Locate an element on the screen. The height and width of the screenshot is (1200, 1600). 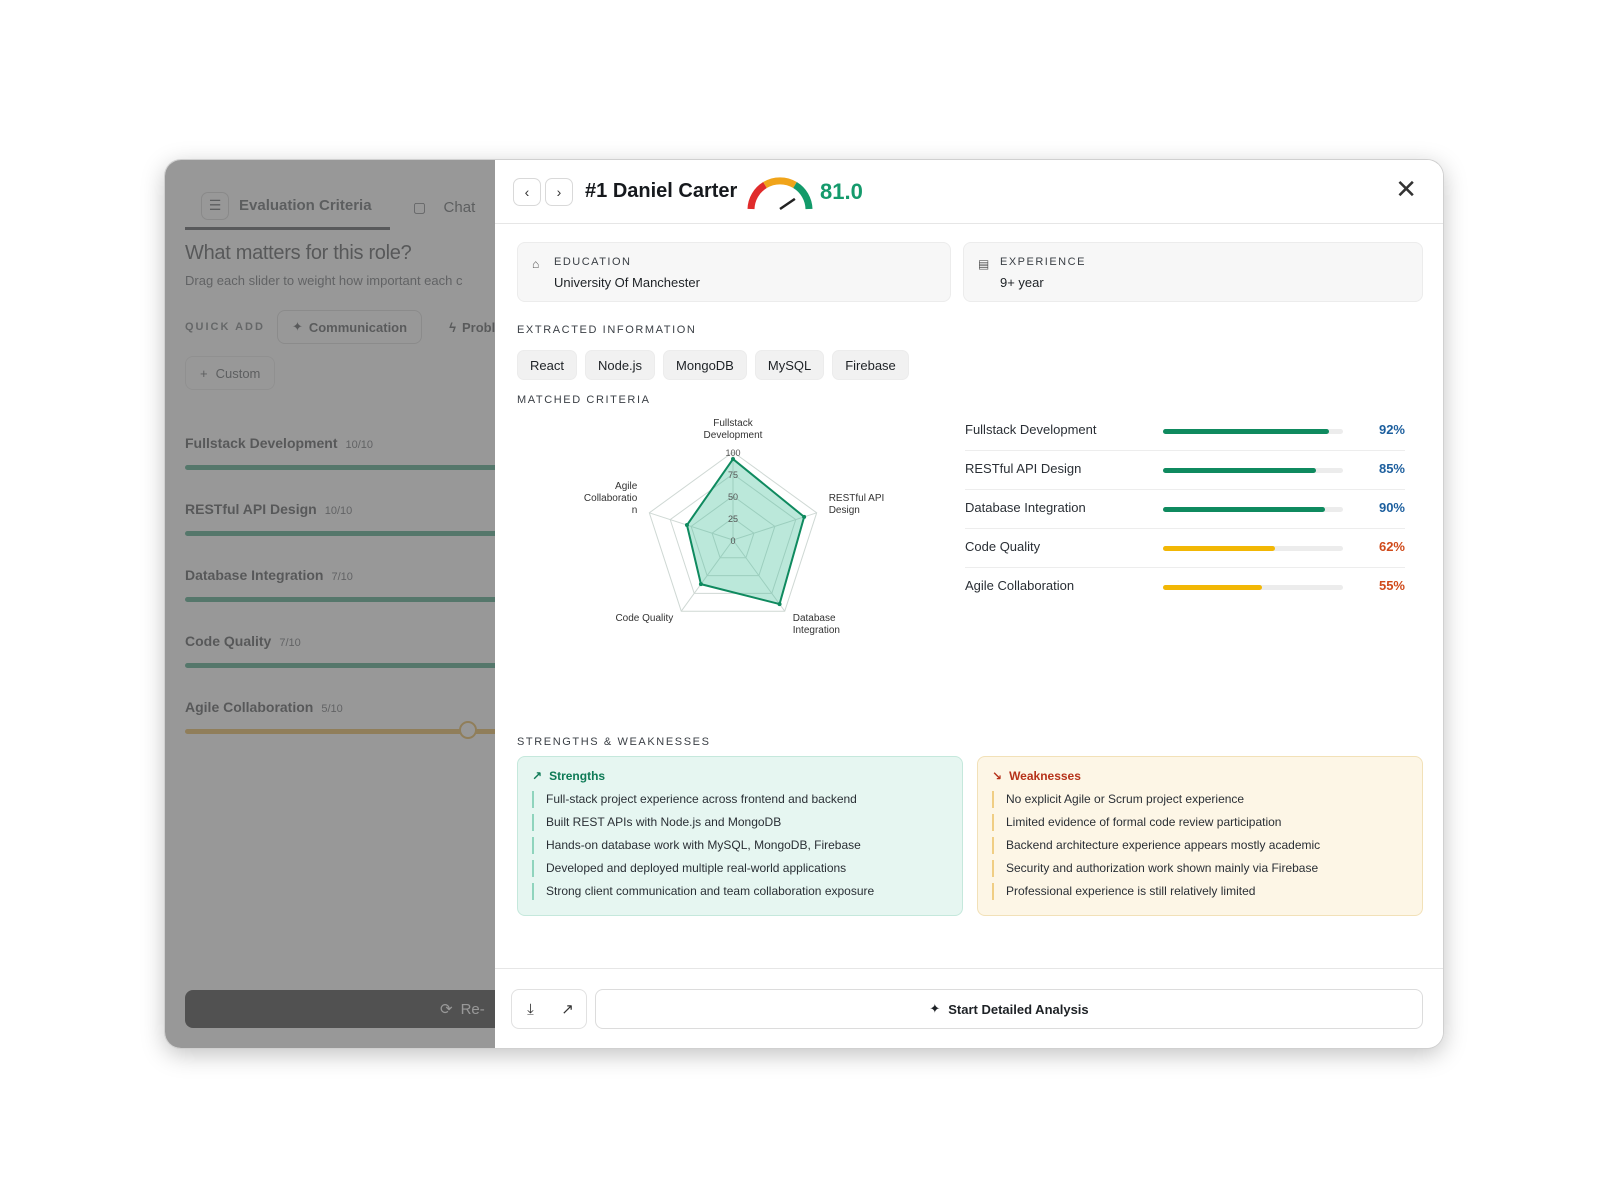
start-analysis-button: ✦ Start Detailed Analysis is located at coordinates (1009, 1009).